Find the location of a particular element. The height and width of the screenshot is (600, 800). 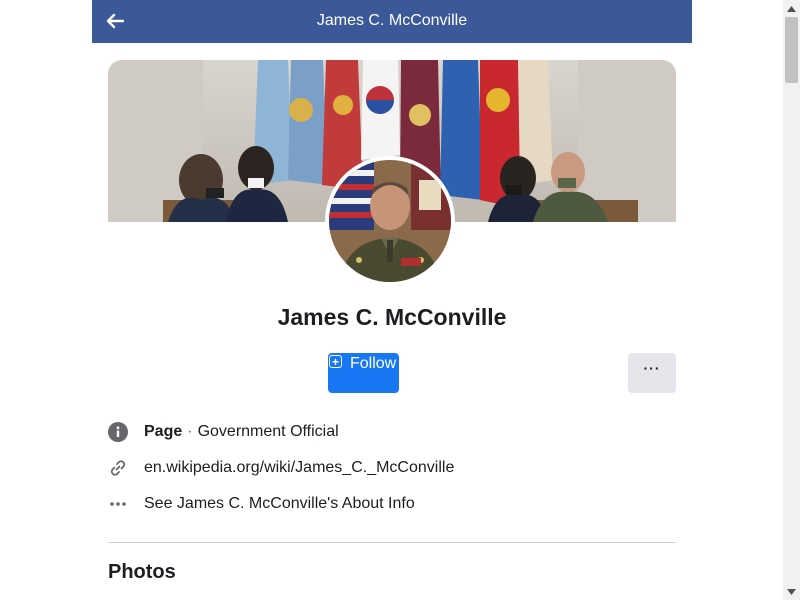

scroll-down-arrow-icon is located at coordinates (791, 591).